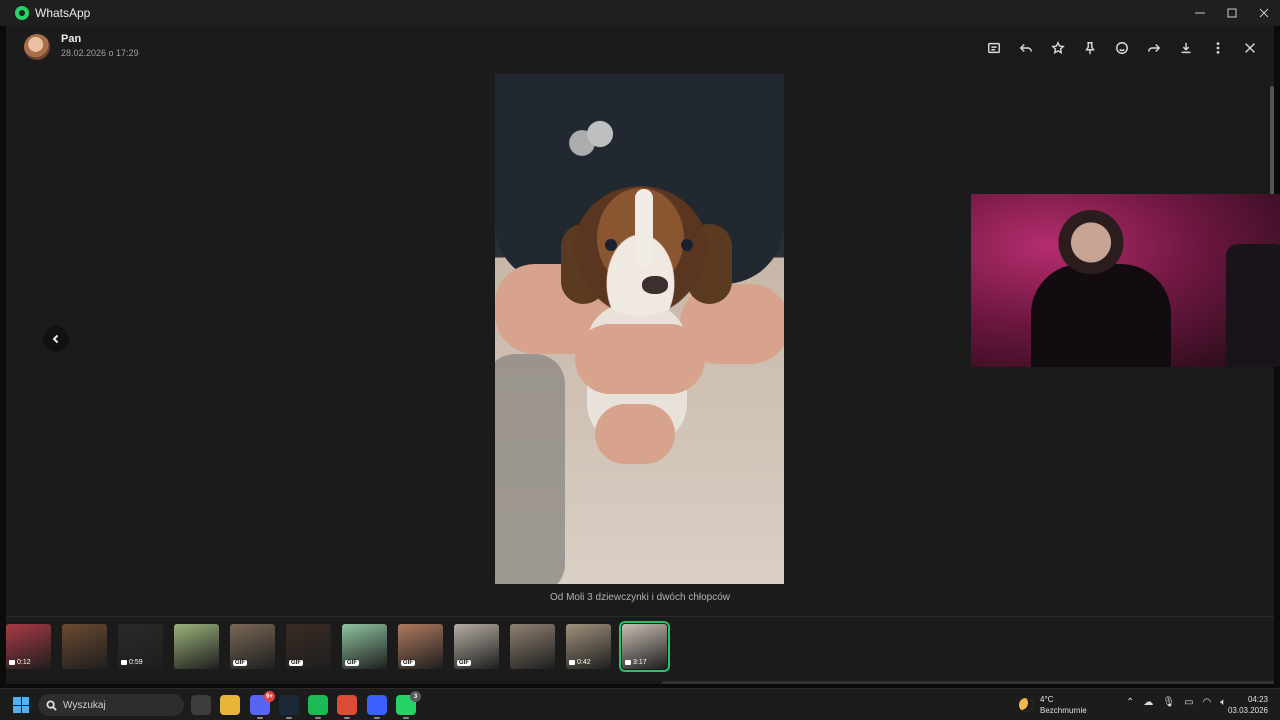 The image size is (1280, 720). I want to click on moon-icon, so click(1026, 705).